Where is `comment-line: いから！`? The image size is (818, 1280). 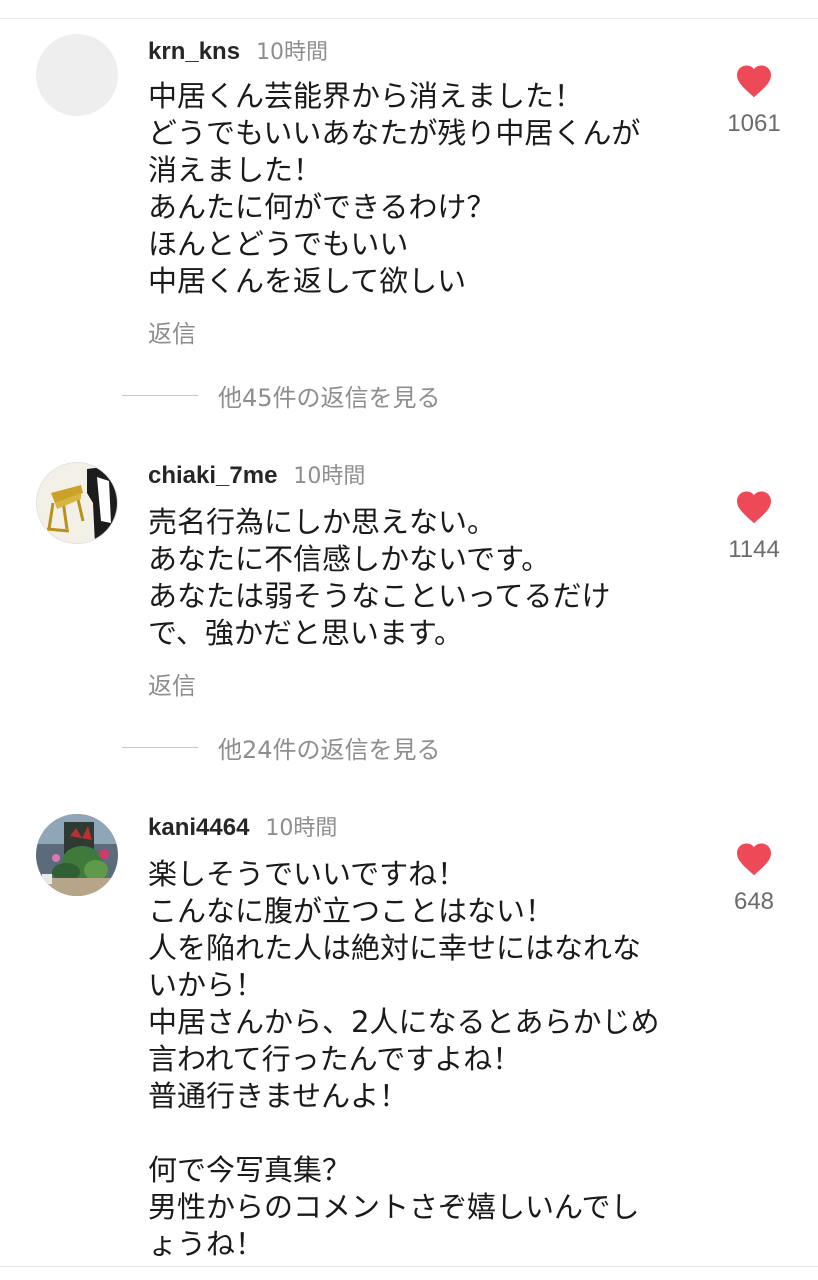 comment-line: いから！ is located at coordinates (206, 985).